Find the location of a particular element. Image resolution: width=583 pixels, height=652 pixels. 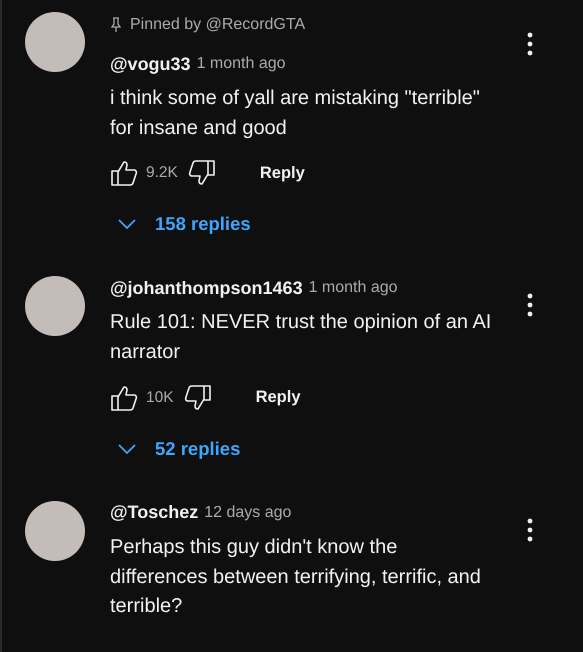

comment-text: Rule 101: NEVER trust the opinion of an AI narrator is located at coordinates (301, 338).